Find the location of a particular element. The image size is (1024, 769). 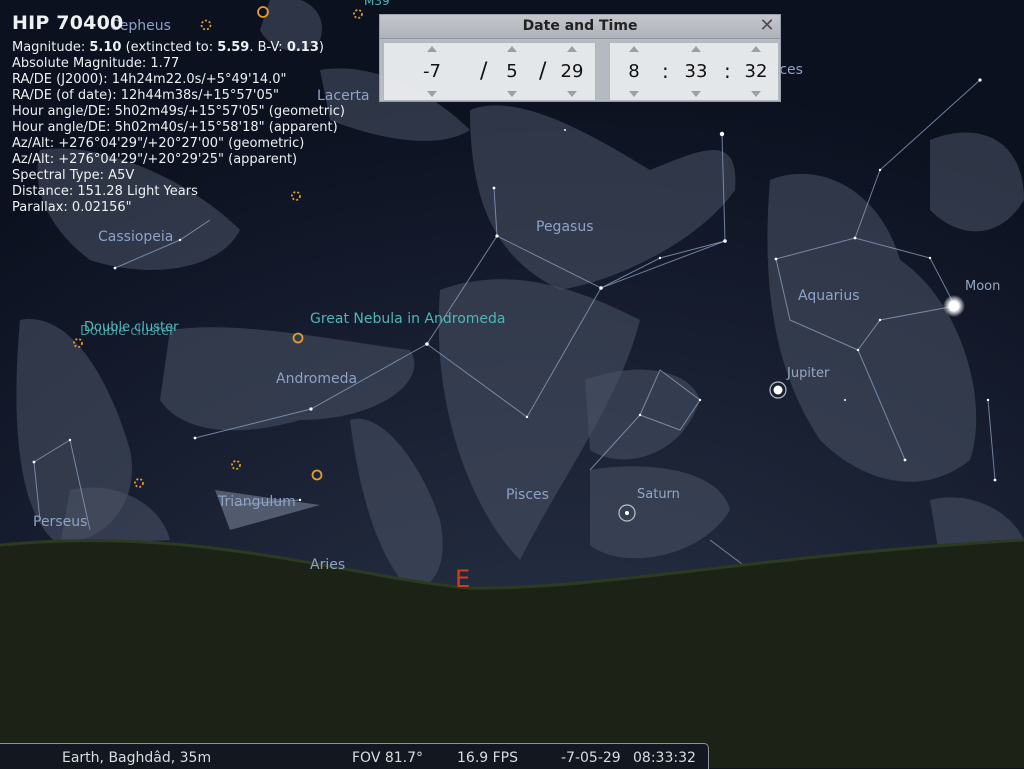

minute-value: 33 is located at coordinates (696, 71).